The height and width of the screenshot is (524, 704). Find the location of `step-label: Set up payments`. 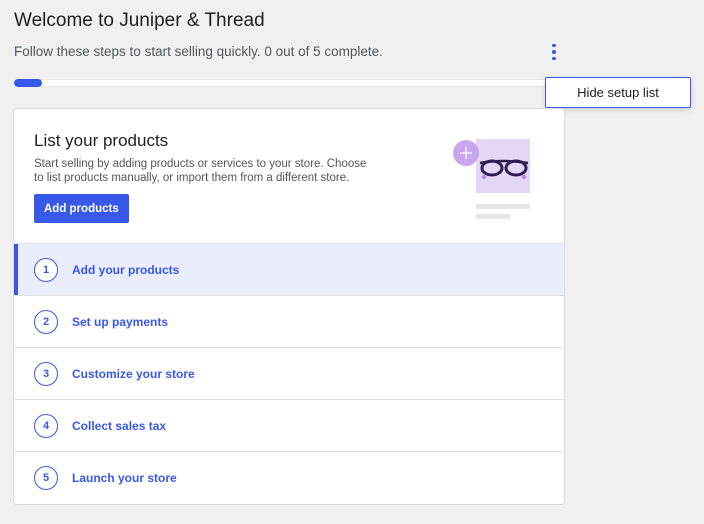

step-label: Set up payments is located at coordinates (120, 321).